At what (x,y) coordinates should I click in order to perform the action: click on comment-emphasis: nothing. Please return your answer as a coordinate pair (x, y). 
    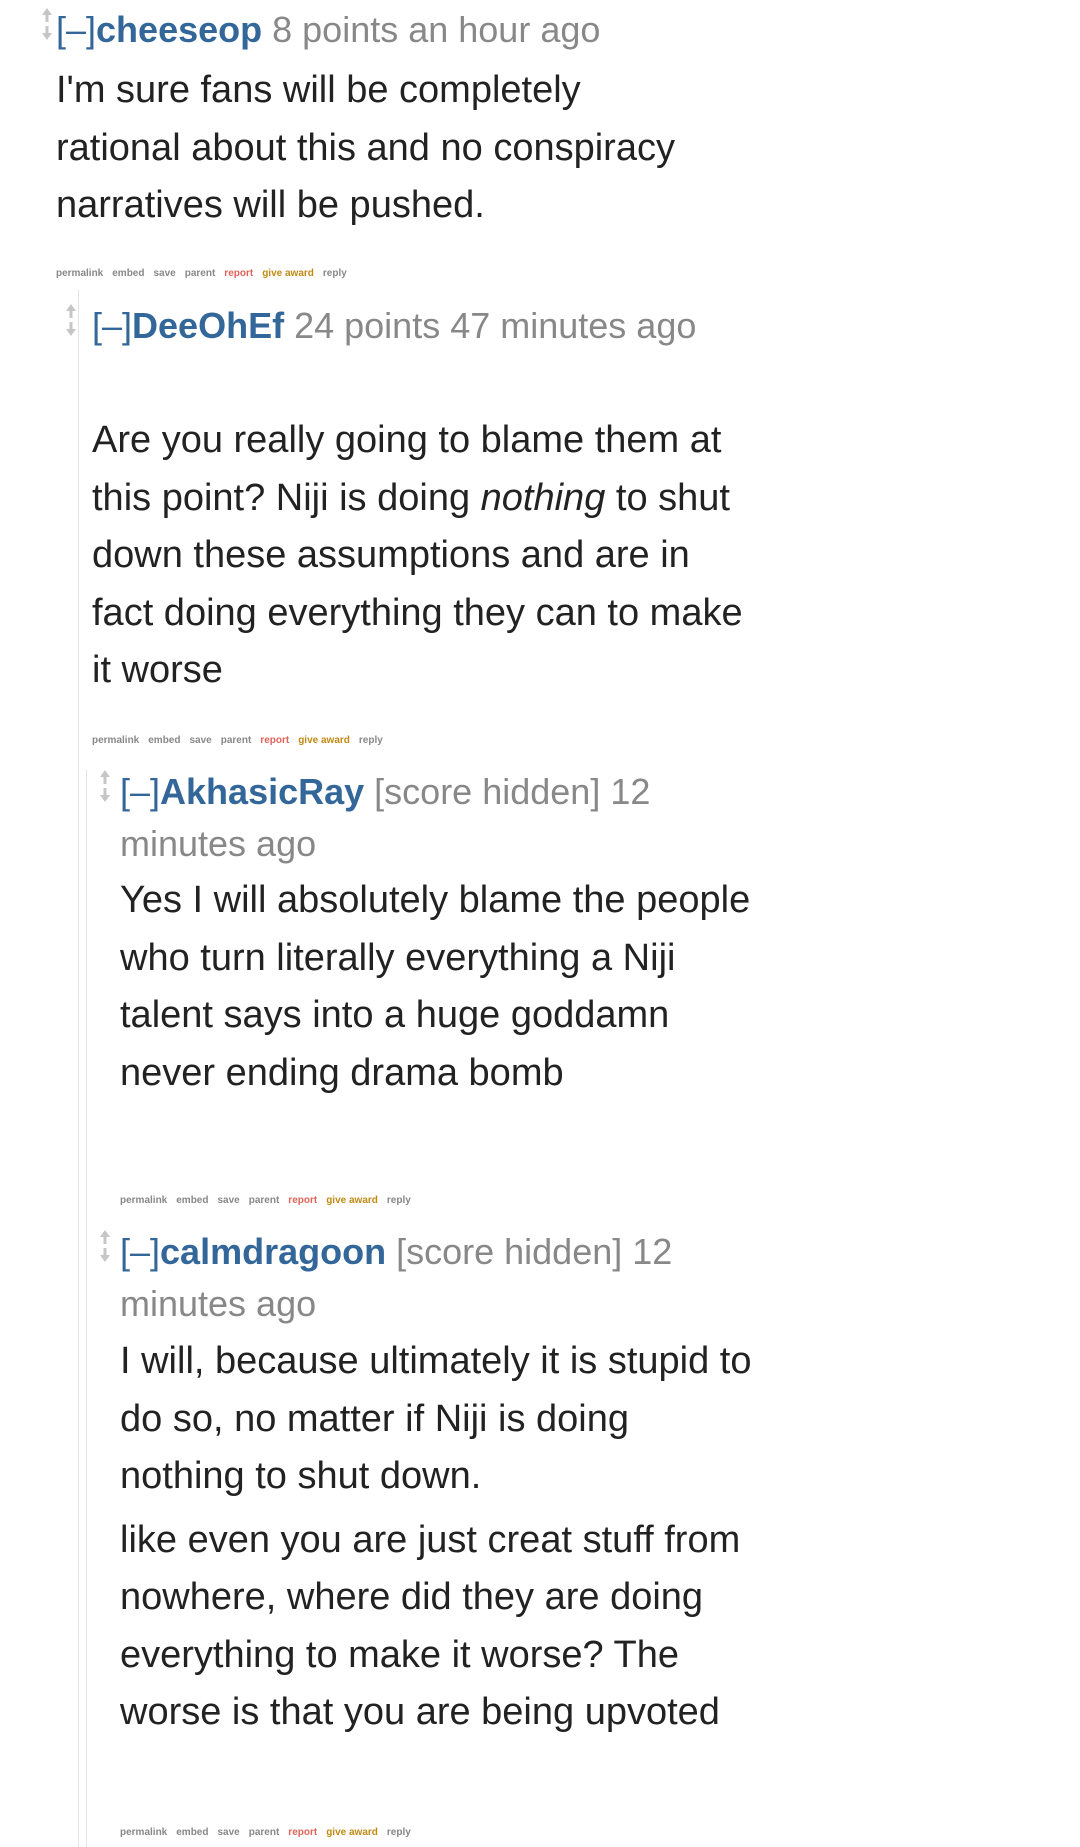
    Looking at the image, I should click on (543, 497).